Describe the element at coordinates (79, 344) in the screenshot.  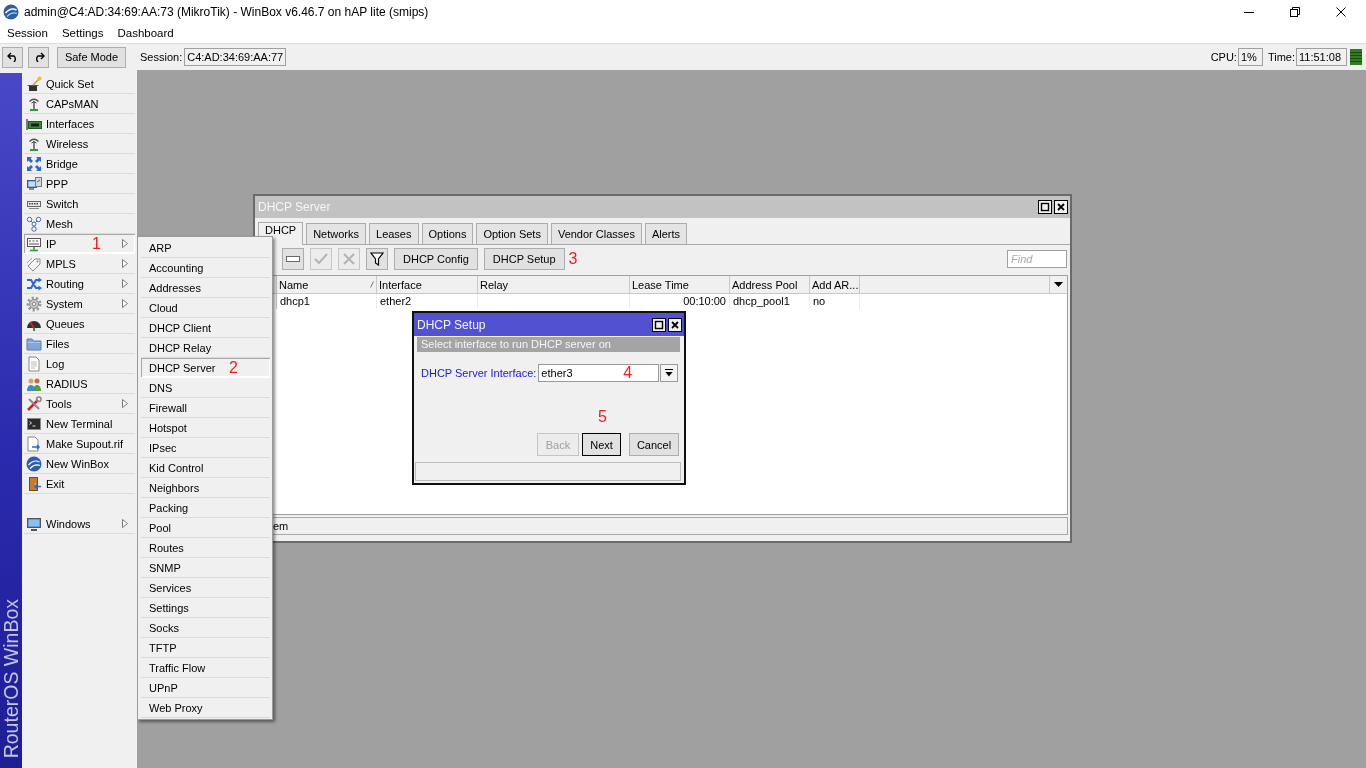
I see `sidebar-item: Files` at that location.